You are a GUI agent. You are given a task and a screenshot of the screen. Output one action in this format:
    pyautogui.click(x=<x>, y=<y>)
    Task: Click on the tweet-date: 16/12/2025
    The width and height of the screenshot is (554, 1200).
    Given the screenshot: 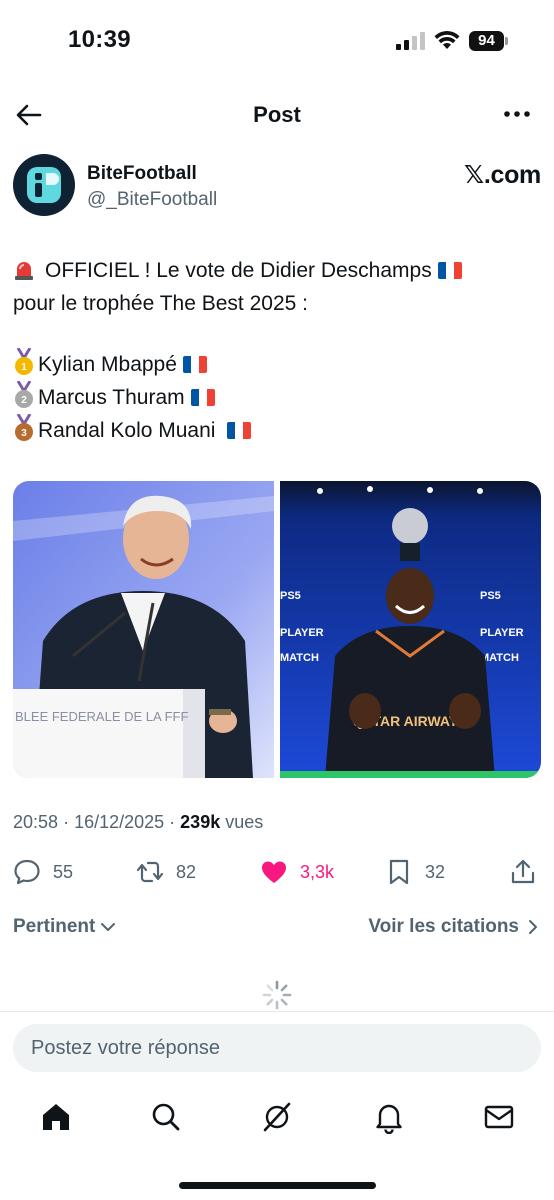 What is the action you would take?
    pyautogui.click(x=119, y=822)
    